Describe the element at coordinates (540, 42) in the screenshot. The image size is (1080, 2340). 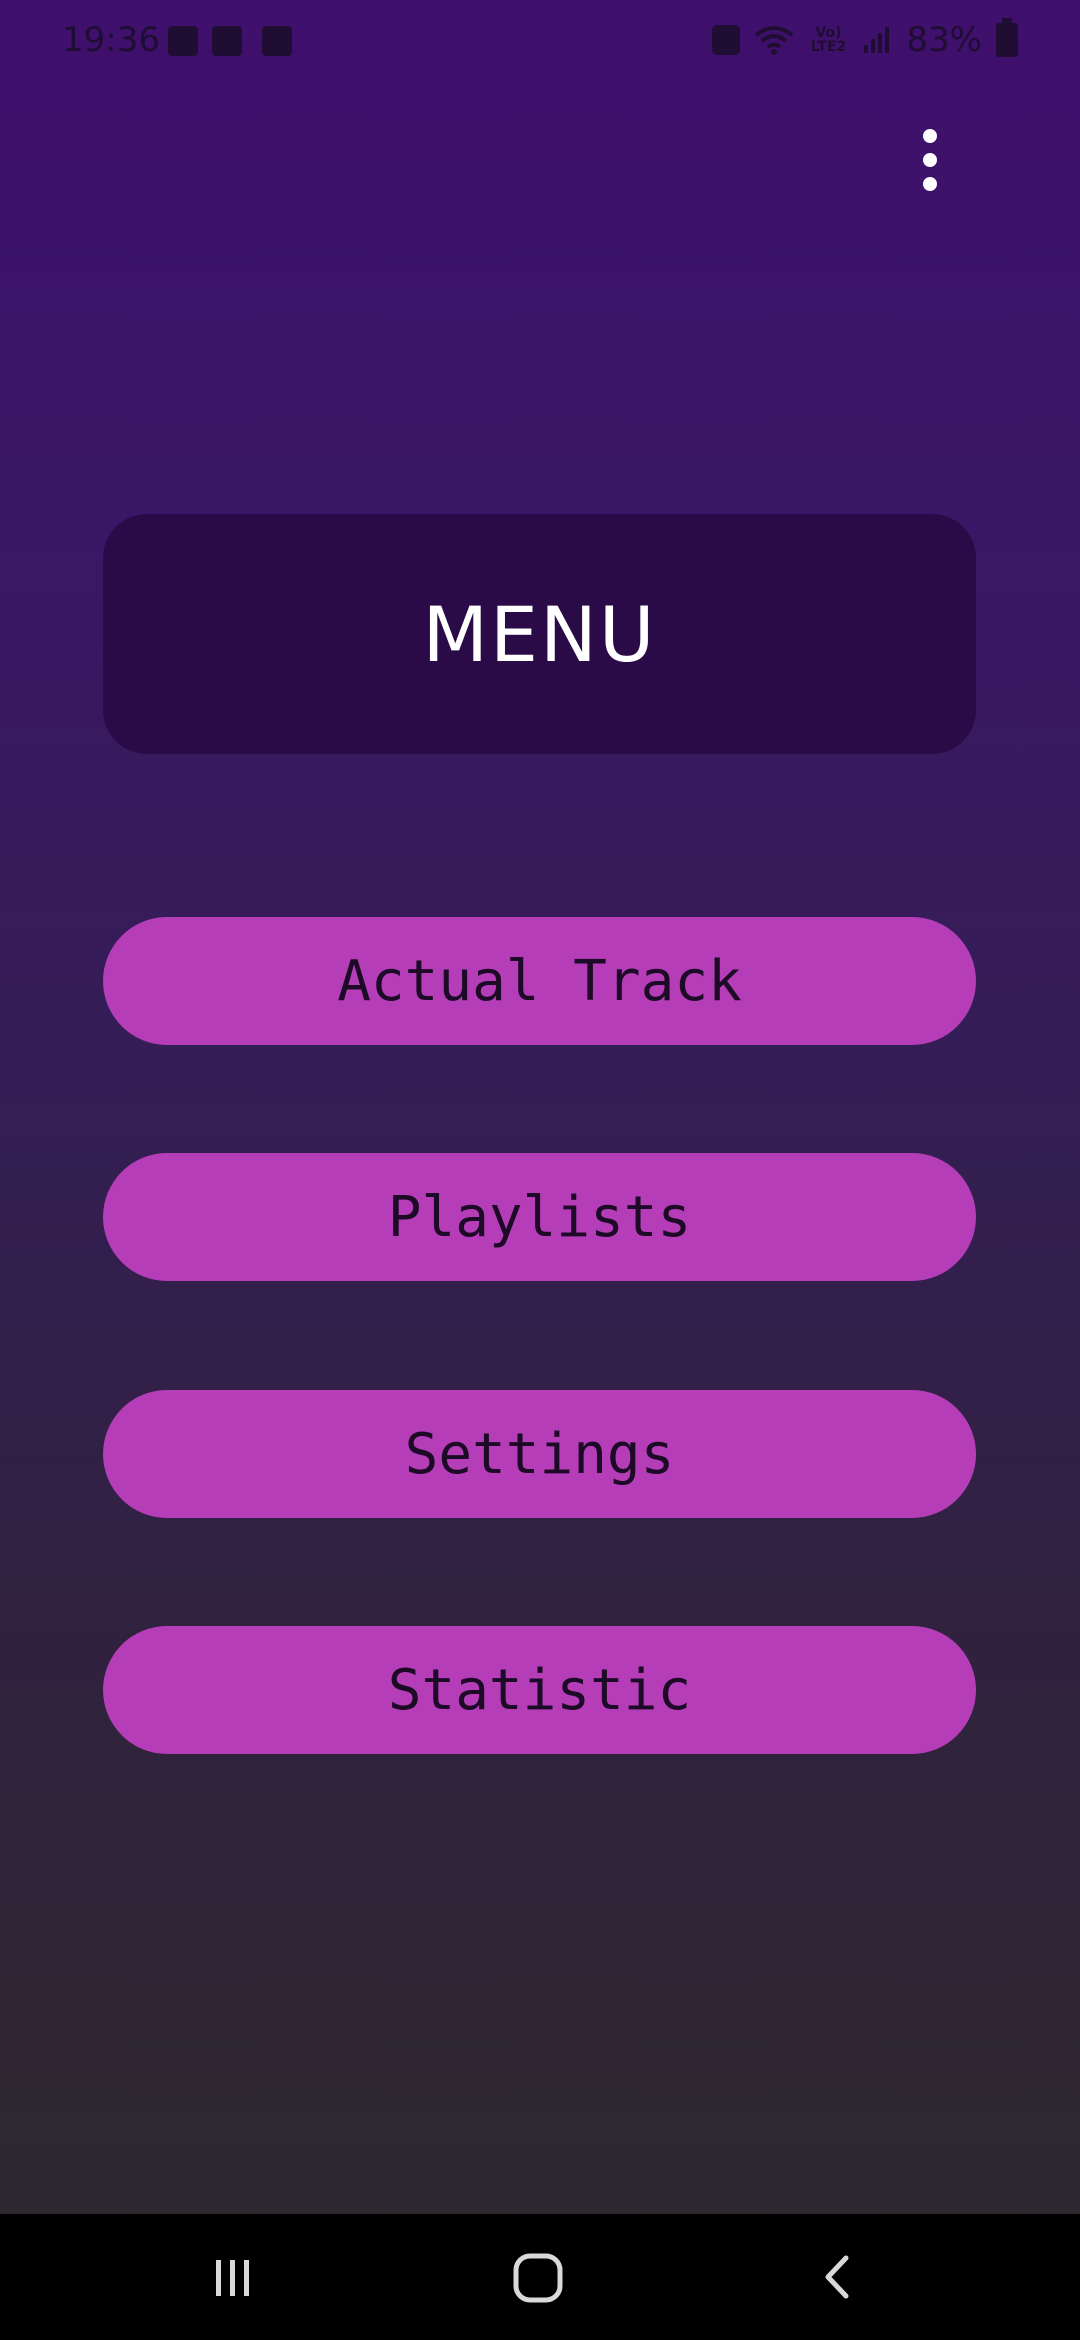
I see `status-bar: 19:36 Vo) LTE2 83%` at that location.